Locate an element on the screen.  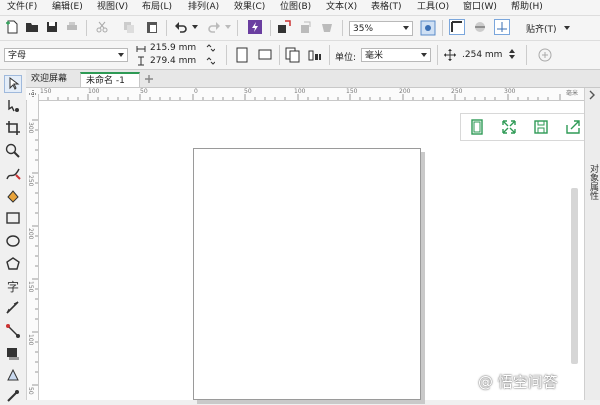
standard-toolbar: 35% 贴齐(T) is located at coordinates (300, 28).